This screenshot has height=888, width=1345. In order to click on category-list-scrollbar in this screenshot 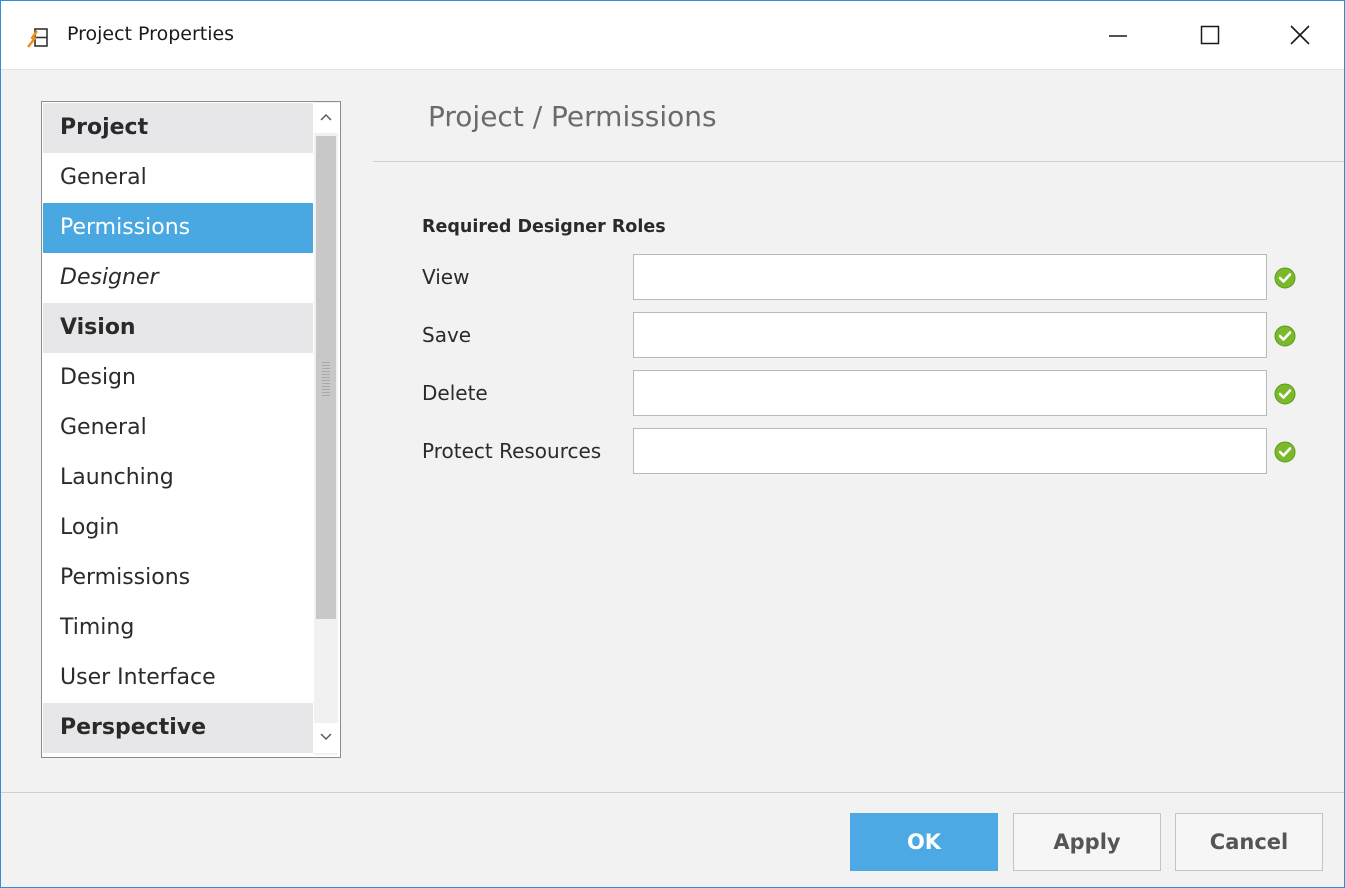, I will do `click(326, 428)`.